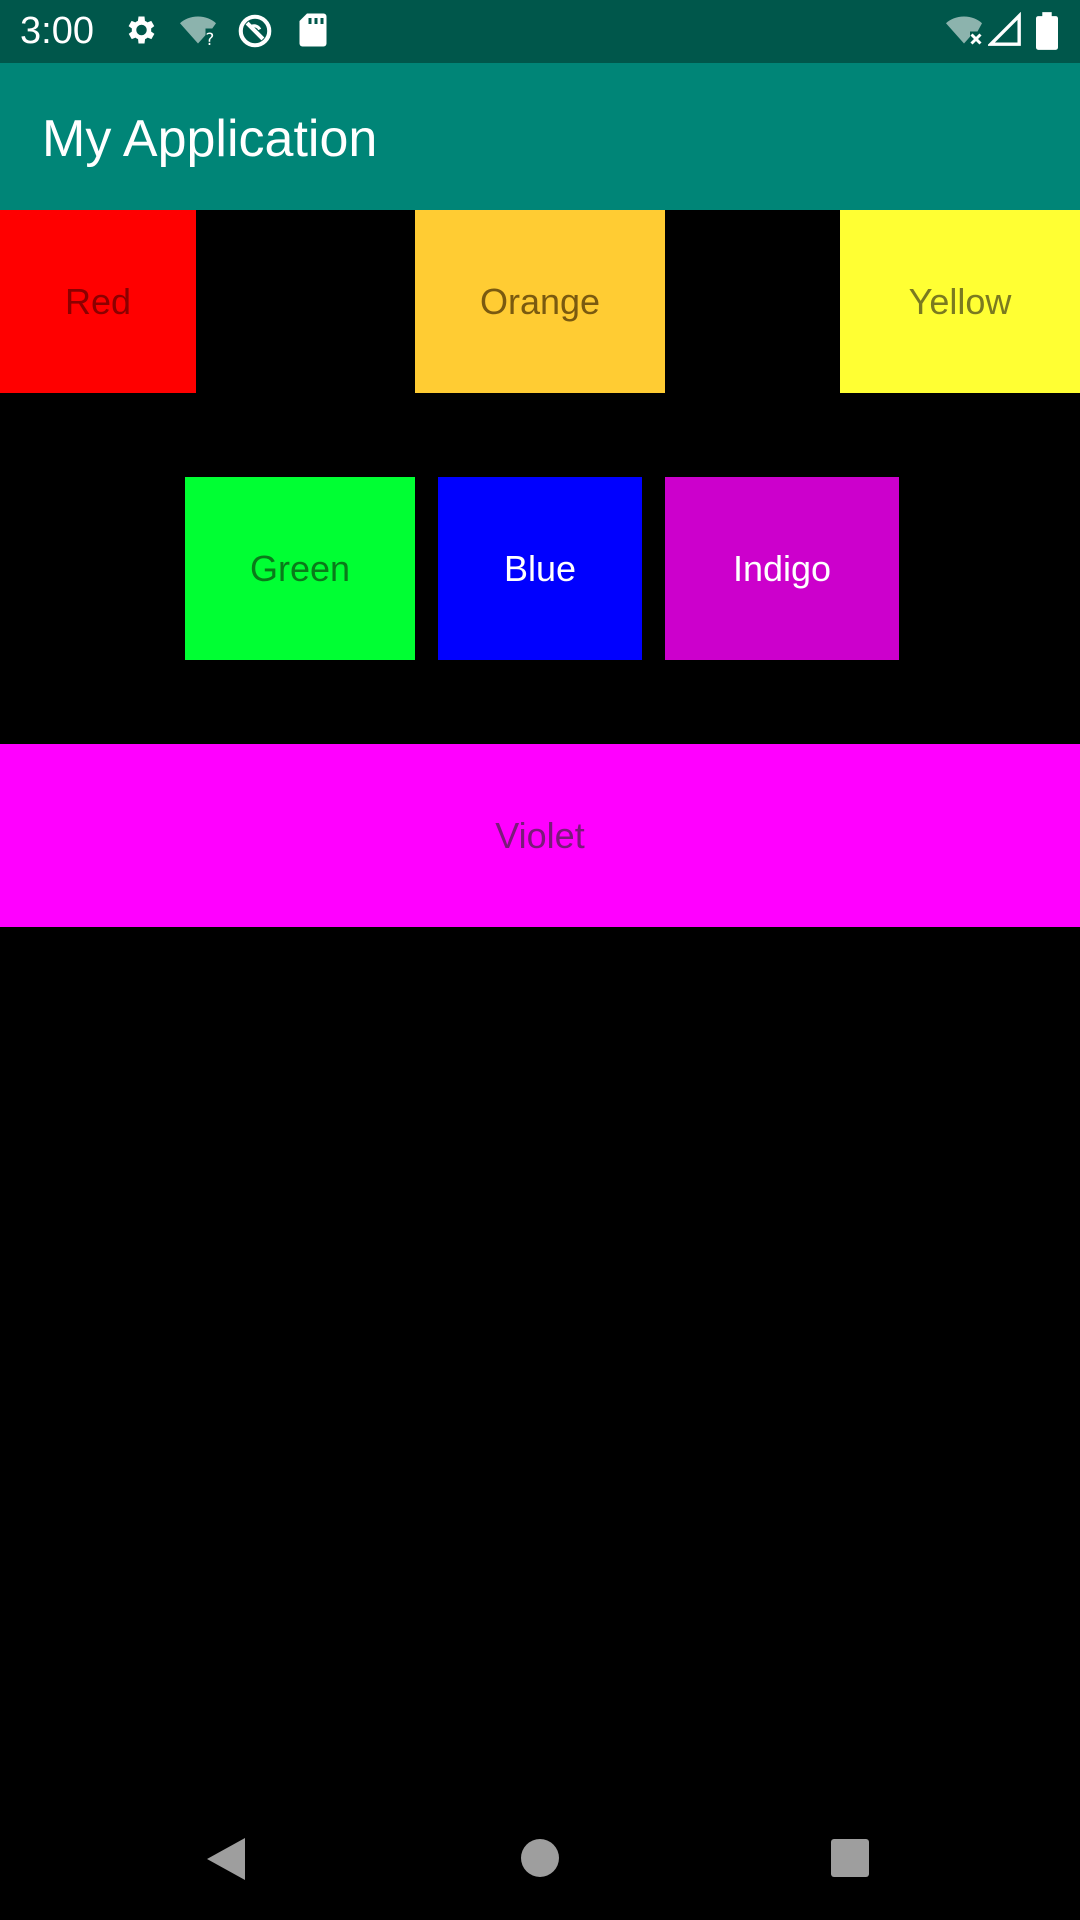  I want to click on app-bar: My Application, so click(540, 136).